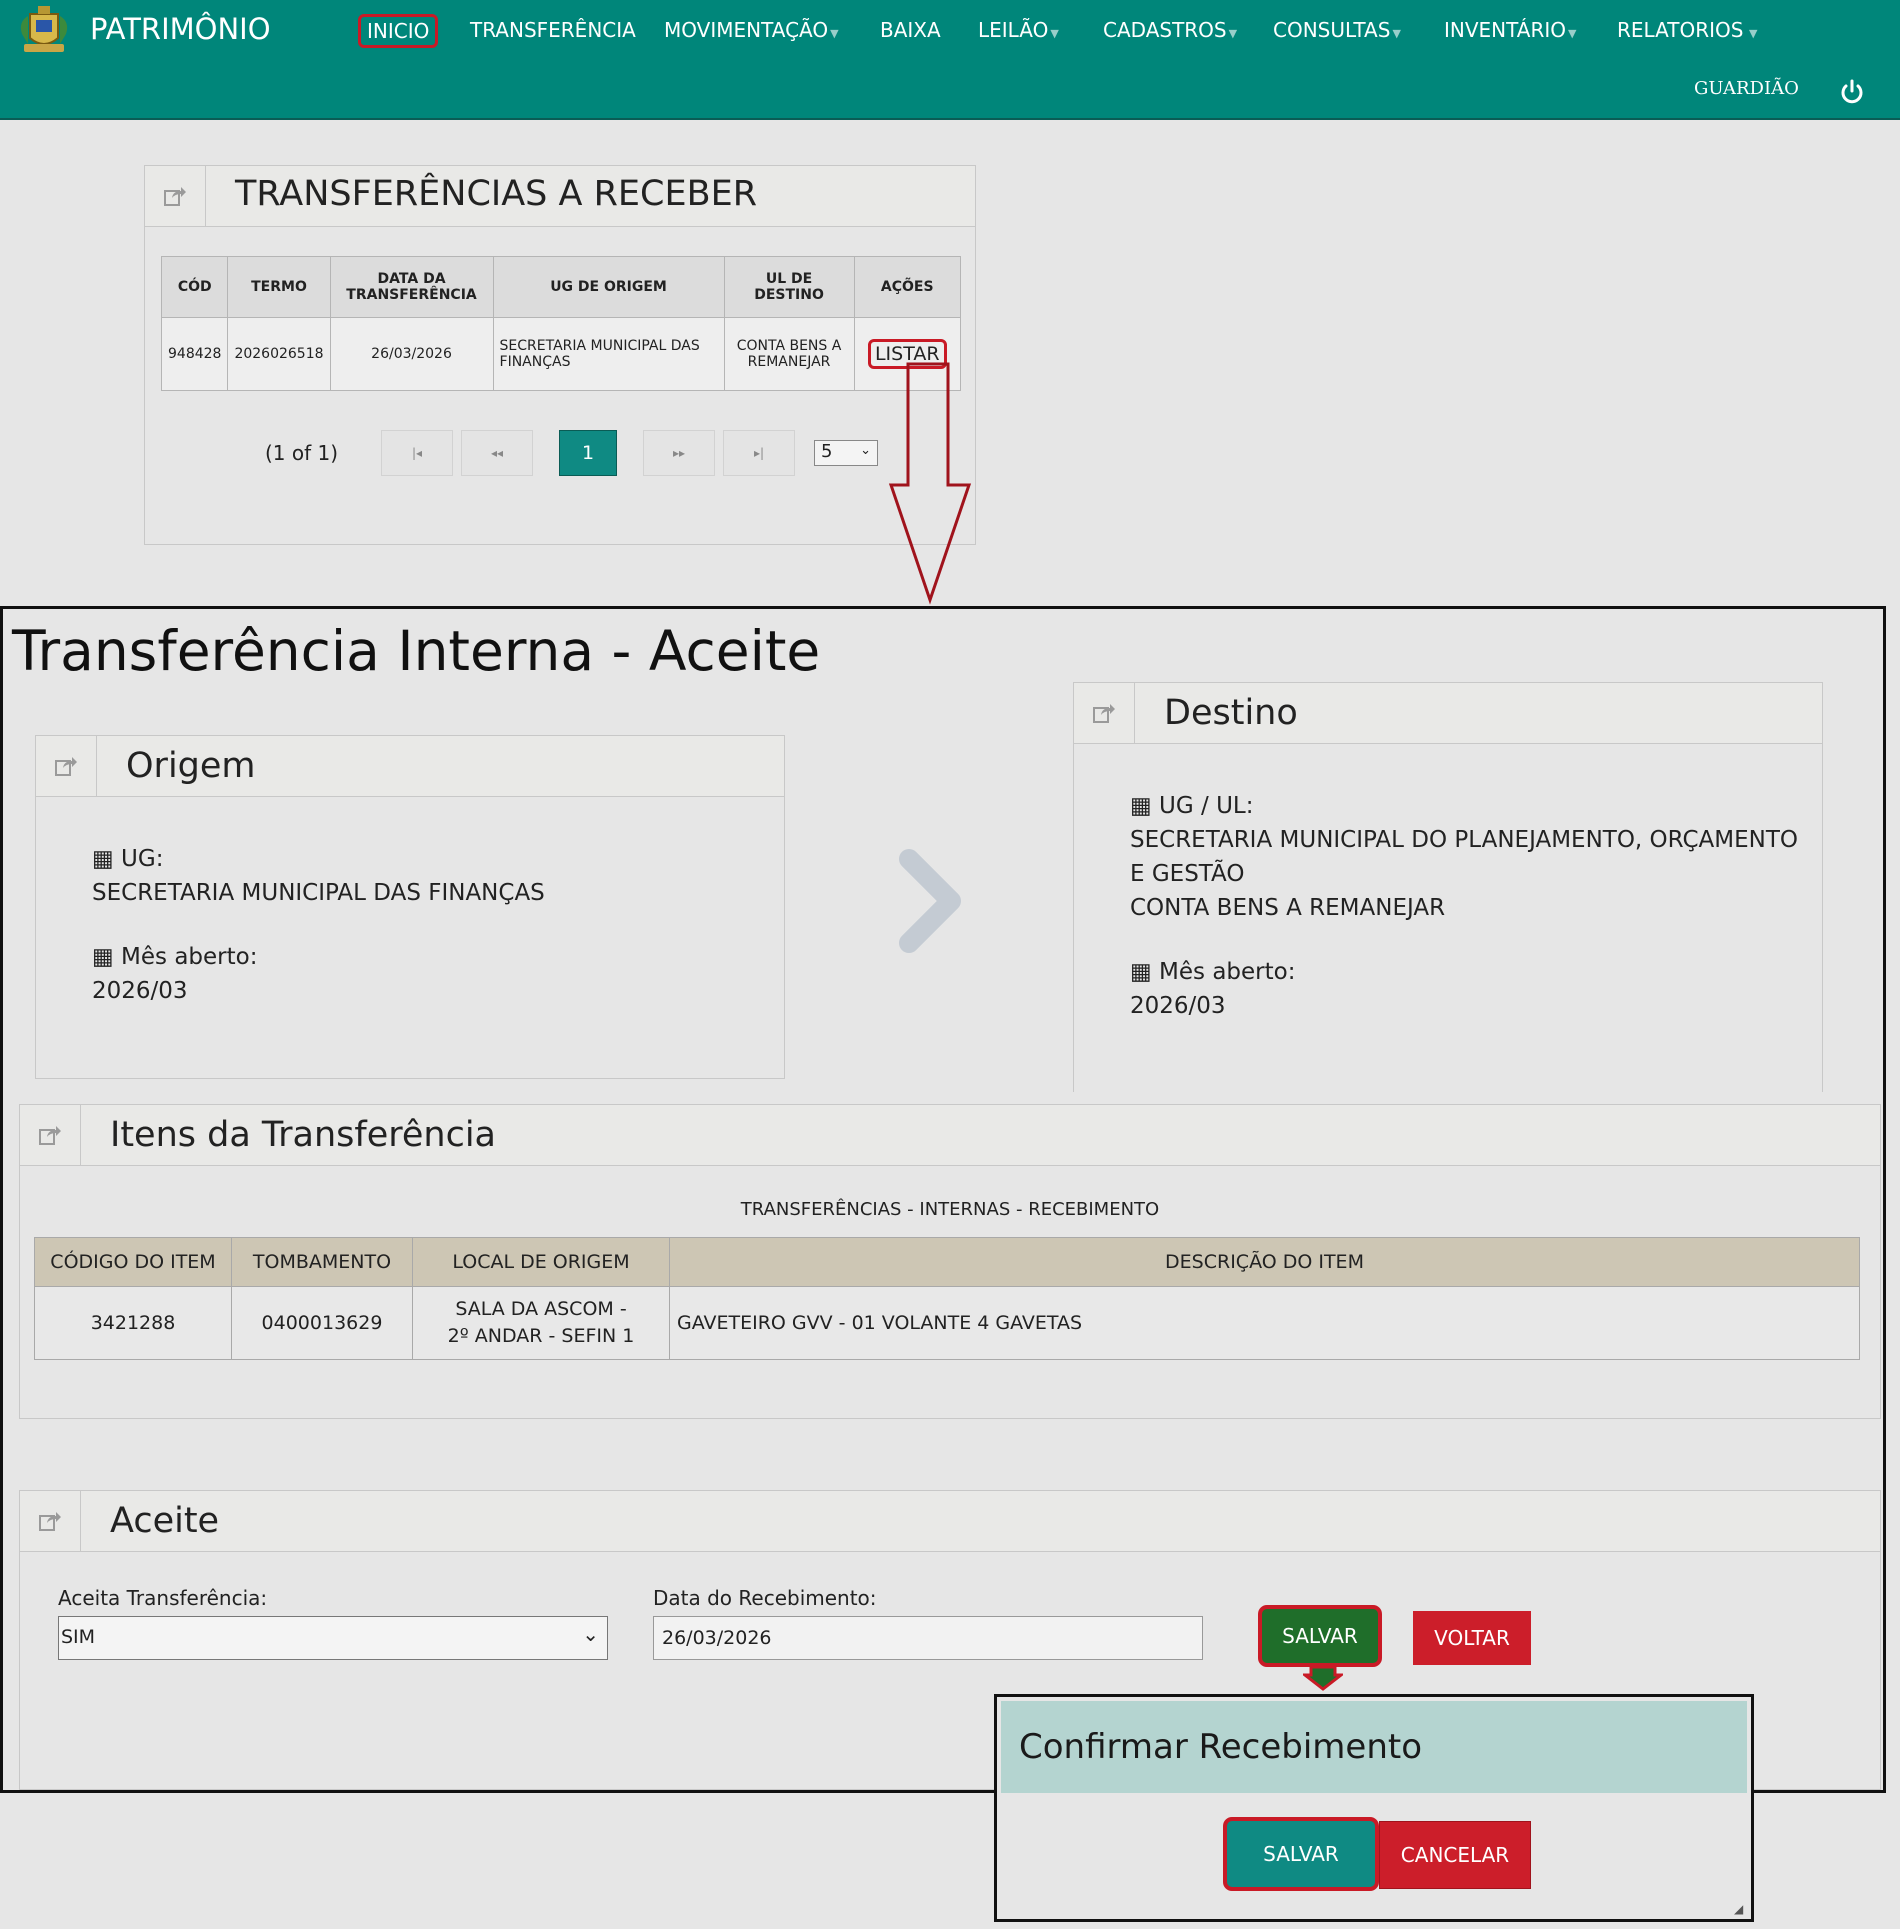  Describe the element at coordinates (411, 287) in the screenshot. I see `col-data: DATA DA TRANSFERÊNCIA` at that location.